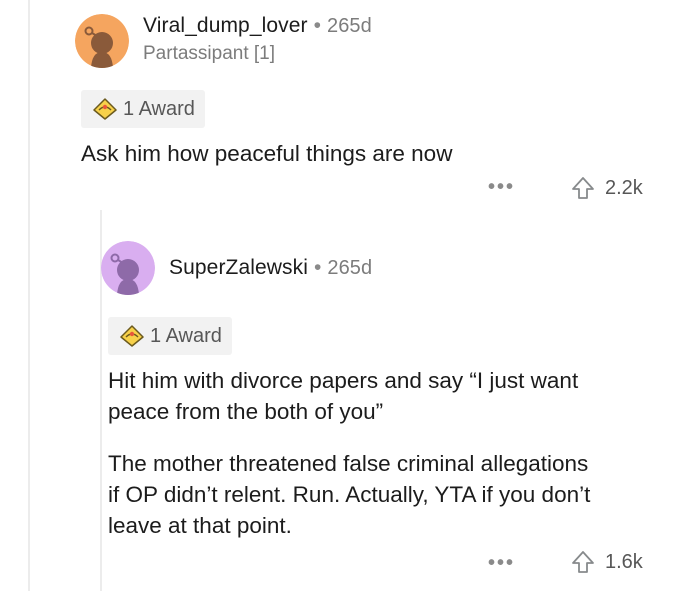 This screenshot has width=700, height=591. I want to click on comment-header: SuperZalewski • 265d, so click(270, 268).